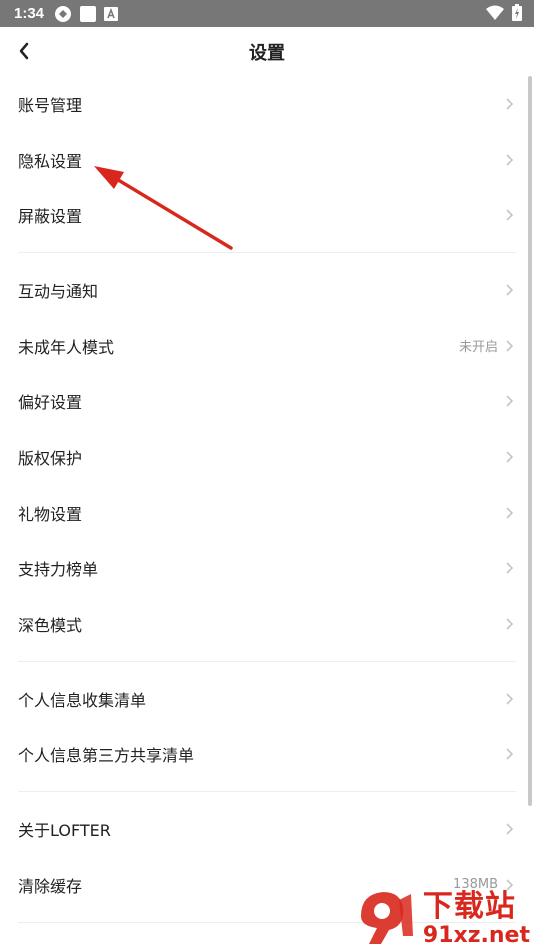  I want to click on page-title: 设置, so click(267, 53).